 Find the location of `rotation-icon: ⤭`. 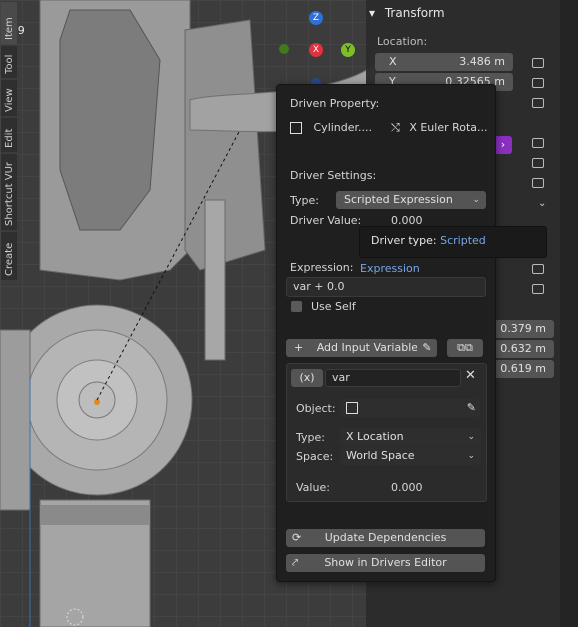

rotation-icon: ⤭ is located at coordinates (395, 127).